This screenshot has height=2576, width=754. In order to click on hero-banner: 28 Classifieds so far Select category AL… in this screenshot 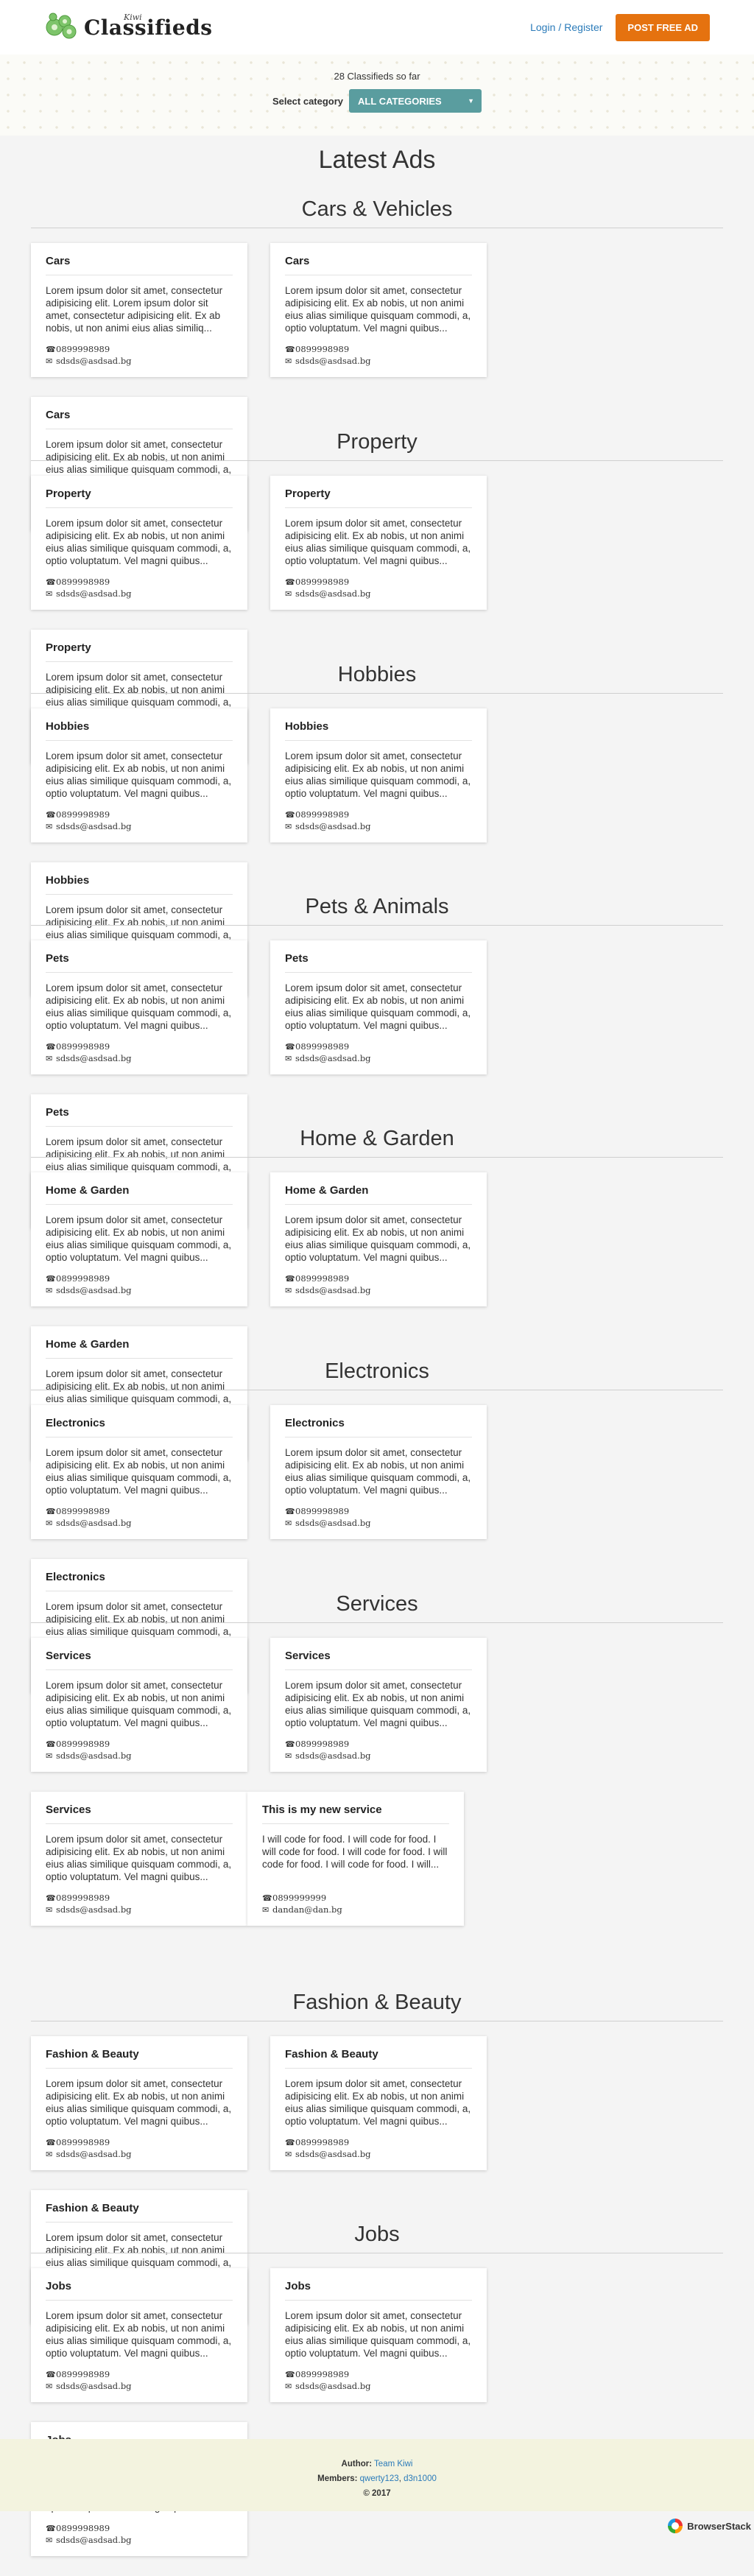, I will do `click(377, 95)`.